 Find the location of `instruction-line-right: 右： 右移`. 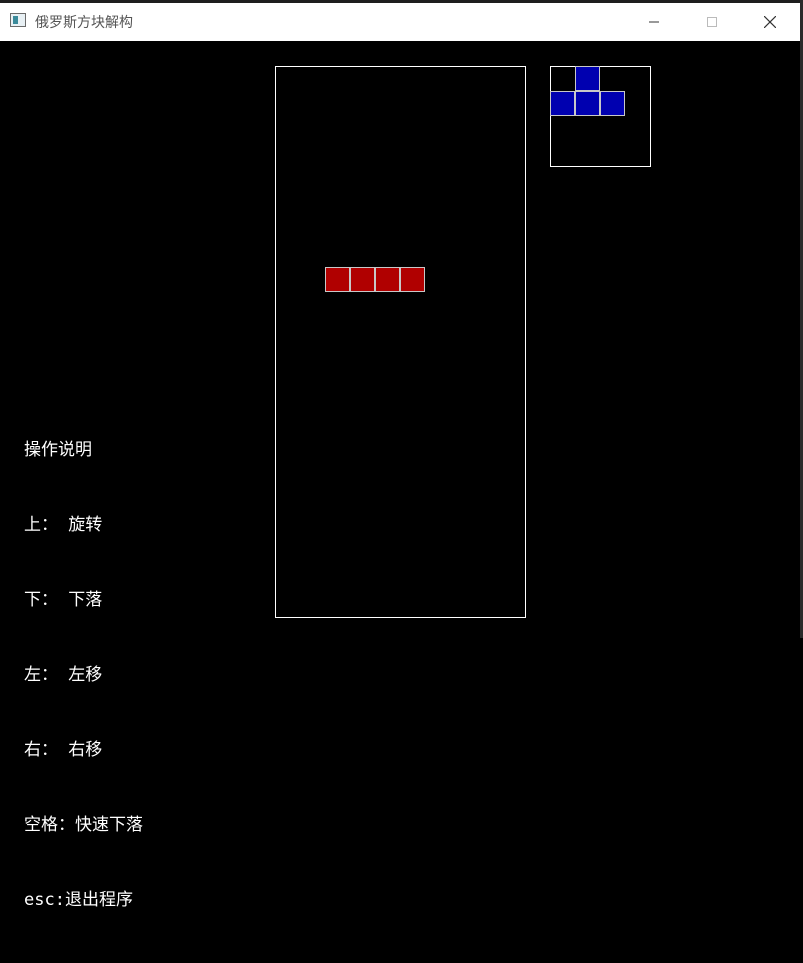

instruction-line-right: 右： 右移 is located at coordinates (63, 750).